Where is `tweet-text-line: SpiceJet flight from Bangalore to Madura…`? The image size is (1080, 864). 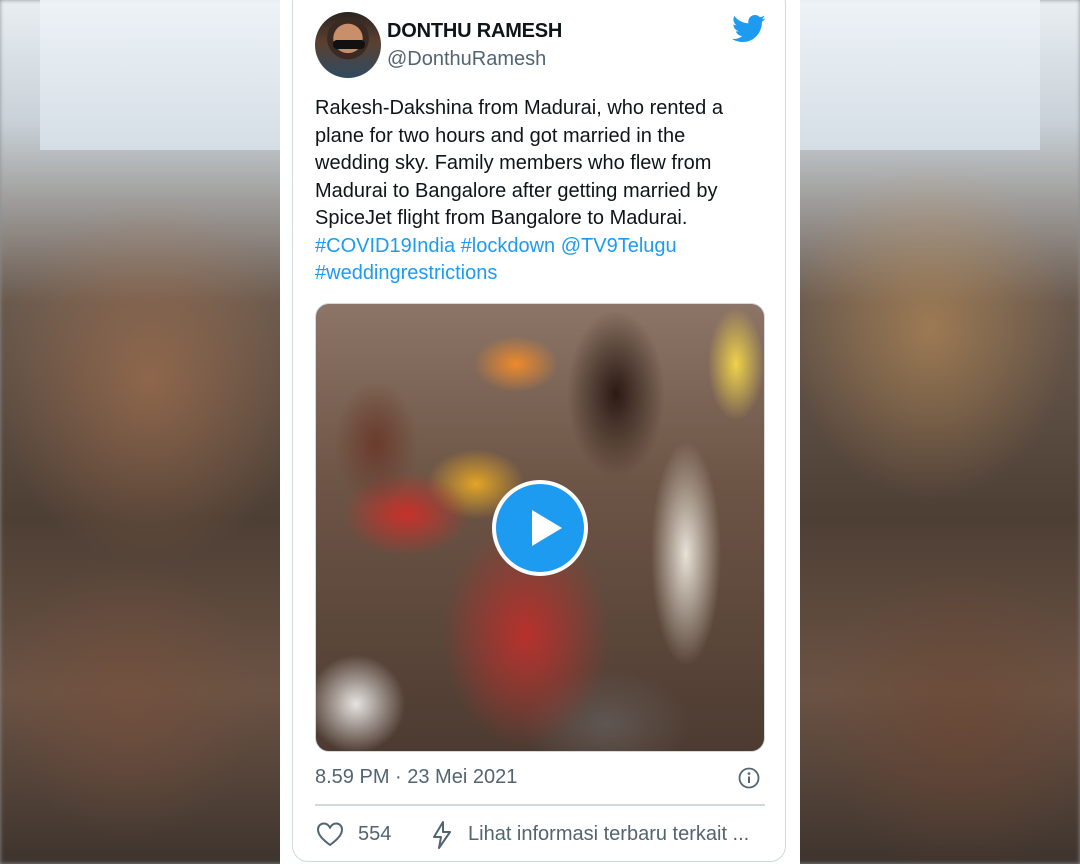 tweet-text-line: SpiceJet flight from Bangalore to Madura… is located at coordinates (501, 218).